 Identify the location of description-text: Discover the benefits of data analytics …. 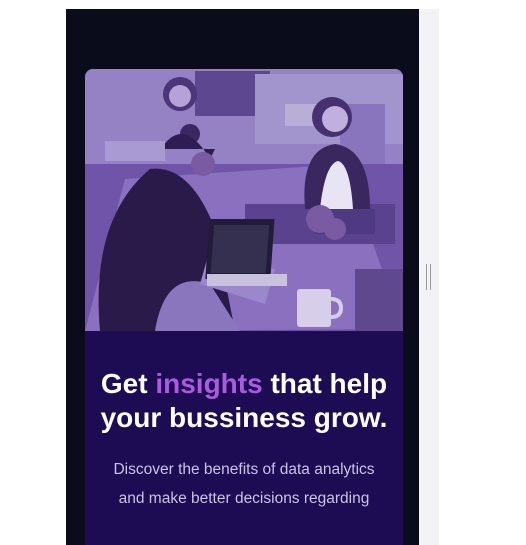
(244, 484).